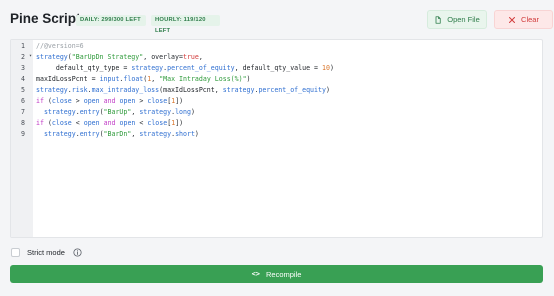  Describe the element at coordinates (30, 56) in the screenshot. I see `chevron-down-icon: ▾` at that location.